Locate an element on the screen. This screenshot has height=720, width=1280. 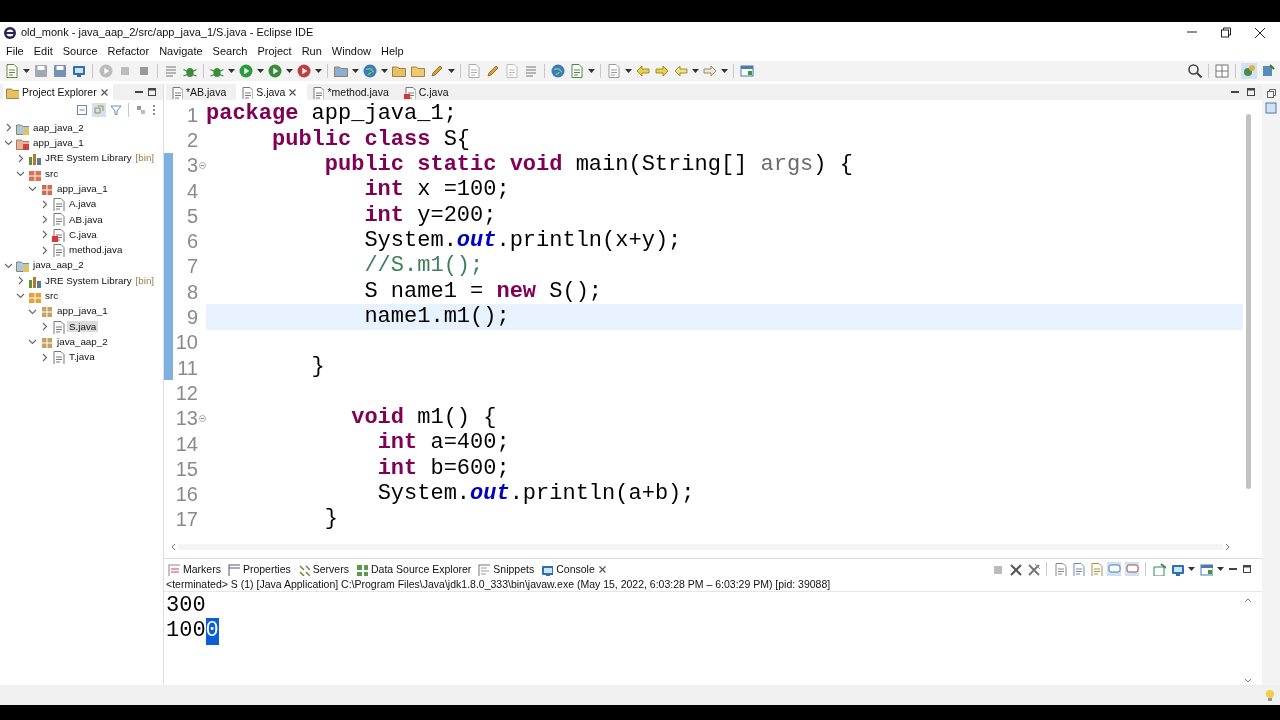
menu-item: File is located at coordinates (15, 52).